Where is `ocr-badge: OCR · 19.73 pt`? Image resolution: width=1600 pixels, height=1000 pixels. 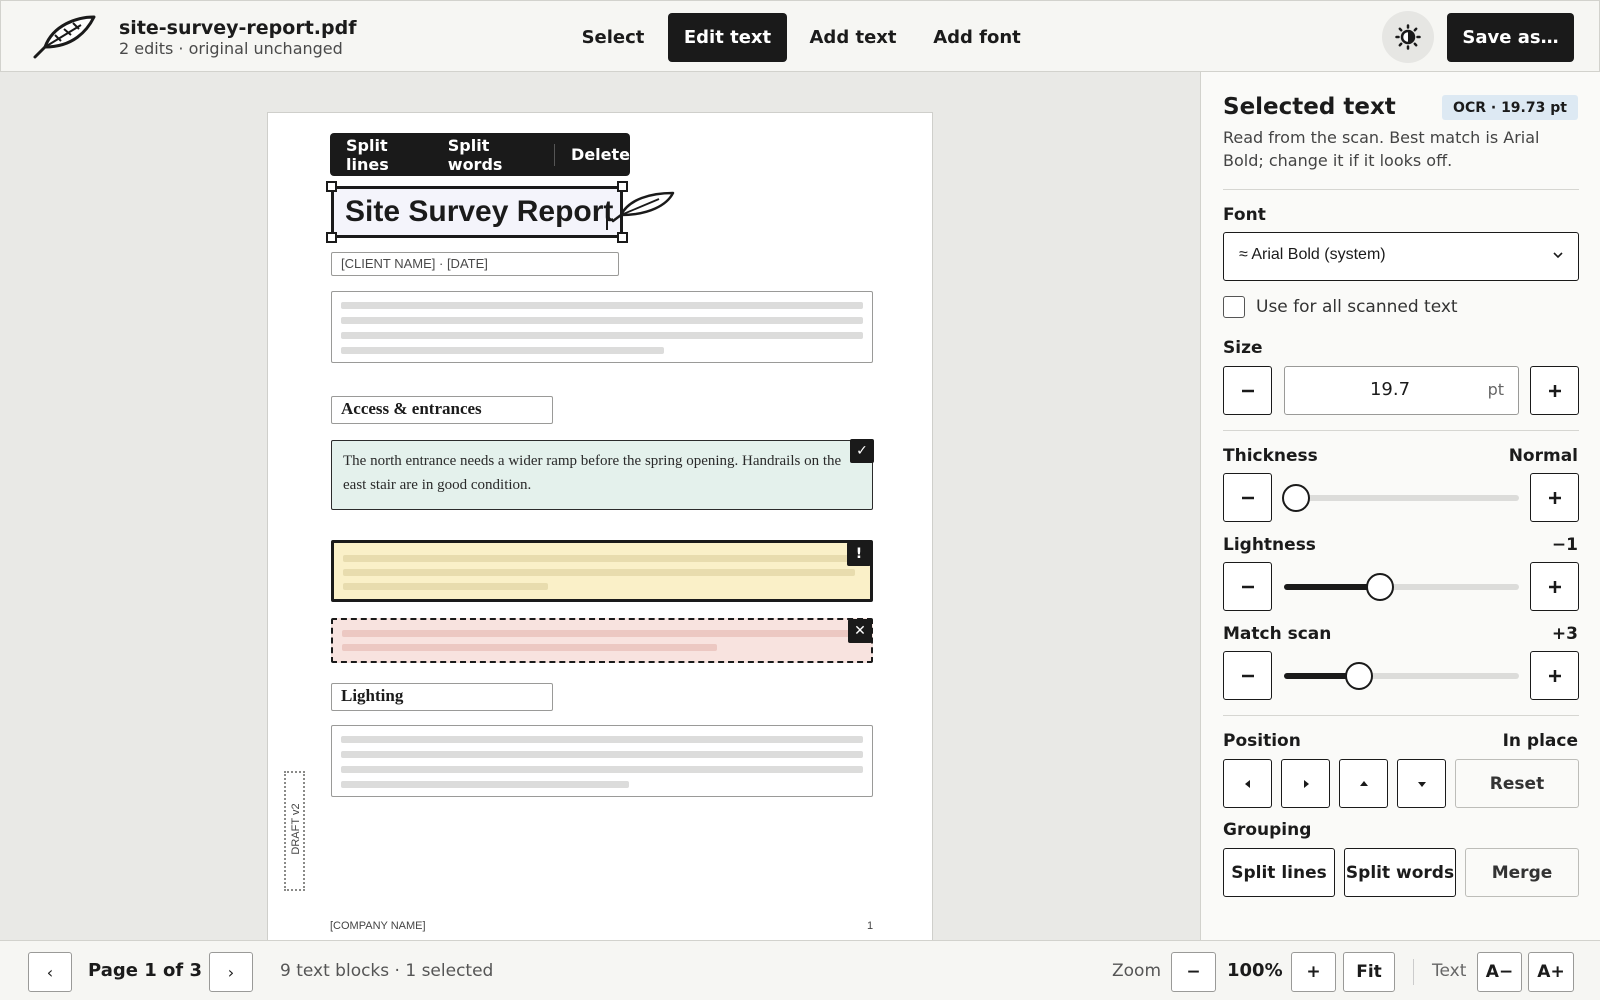
ocr-badge: OCR · 19.73 pt is located at coordinates (1510, 107).